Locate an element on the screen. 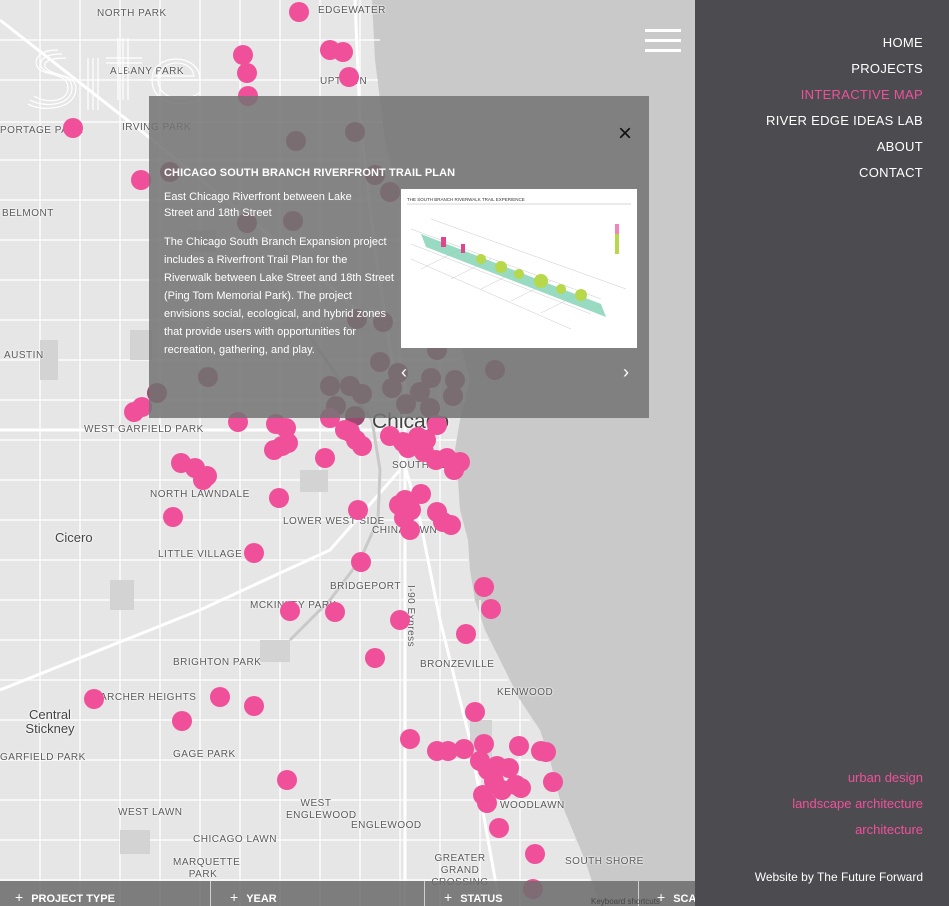 The image size is (949, 906). keyboard-shortcuts-link: Keyboard shortcuts is located at coordinates (625, 901).